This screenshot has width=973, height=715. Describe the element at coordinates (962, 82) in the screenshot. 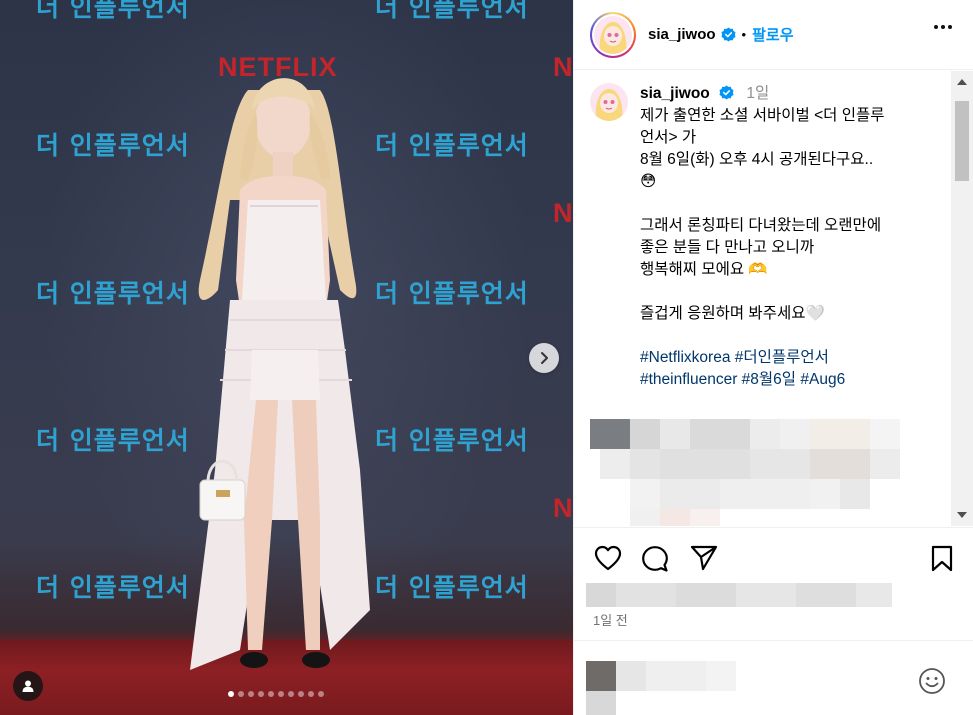

I see `scroll-up-arrow` at that location.